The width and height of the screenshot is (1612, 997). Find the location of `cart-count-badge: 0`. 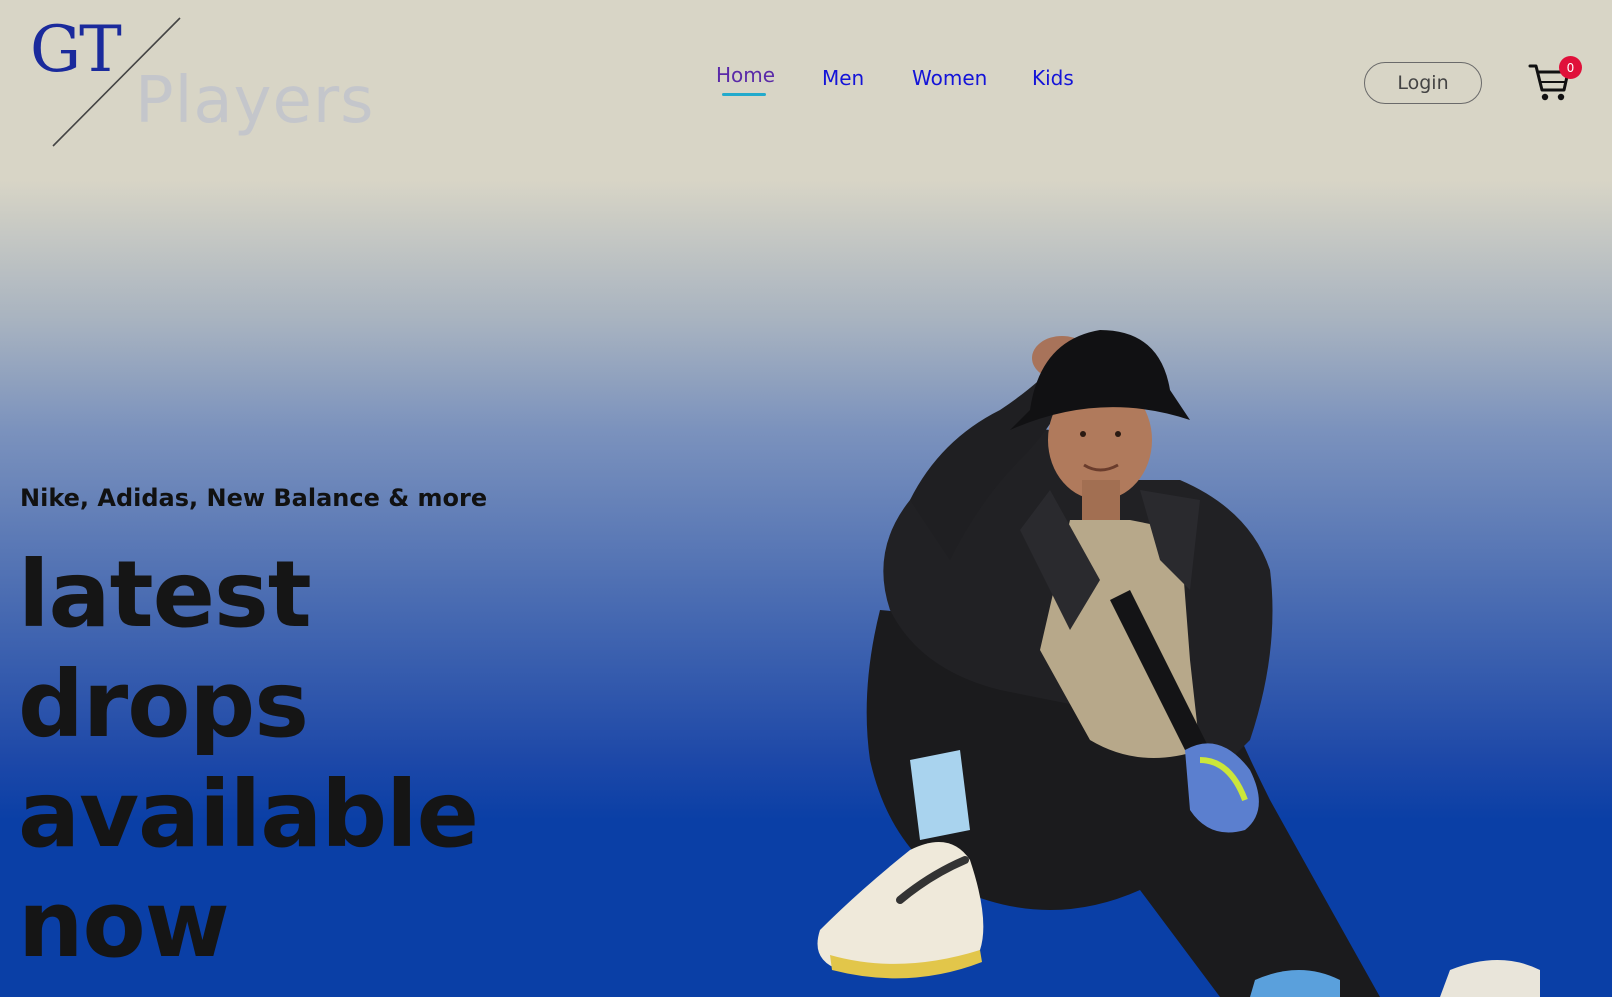

cart-count-badge: 0 is located at coordinates (1570, 67).